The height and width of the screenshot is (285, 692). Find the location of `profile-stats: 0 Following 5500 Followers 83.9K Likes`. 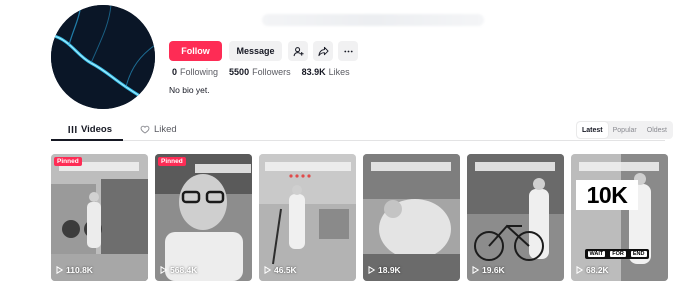

profile-stats: 0 Following 5500 Followers 83.9K Likes is located at coordinates (266, 72).